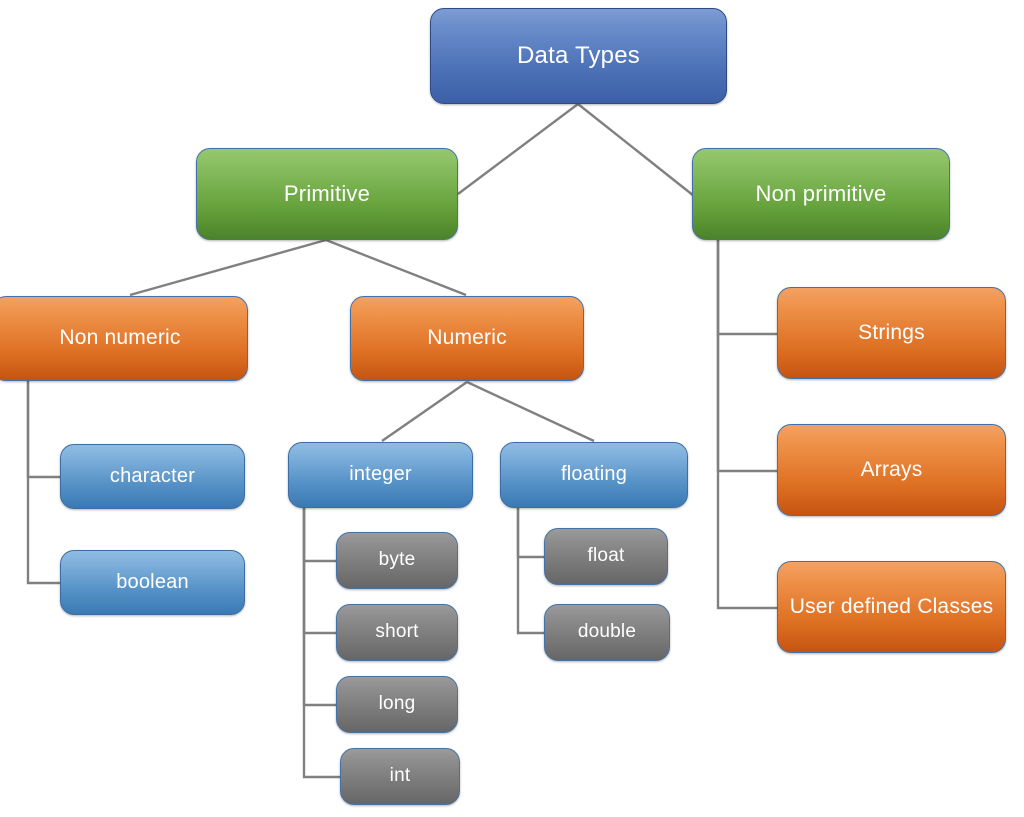 Image resolution: width=1024 pixels, height=817 pixels. What do you see at coordinates (530, 533) in the screenshot?
I see `connector-floating-to-float` at bounding box center [530, 533].